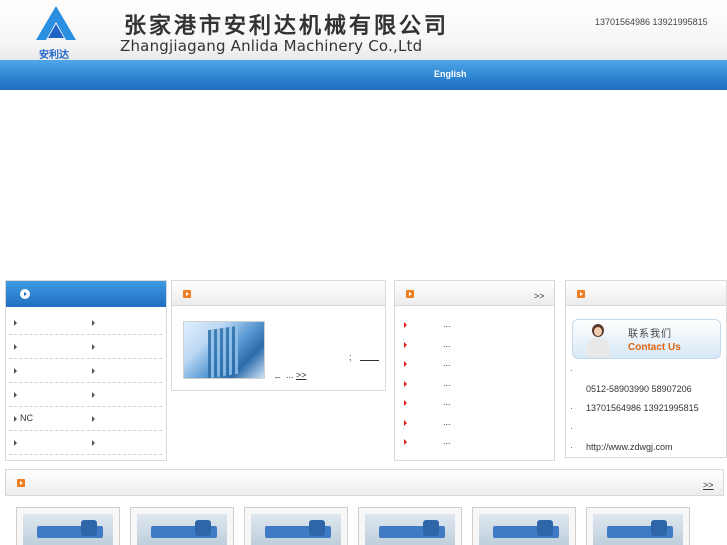 This screenshot has height=545, width=727. Describe the element at coordinates (271, 46) in the screenshot. I see `company-name-en: Zhangjiagang Anlida Machinery Co.,Ltd` at that location.